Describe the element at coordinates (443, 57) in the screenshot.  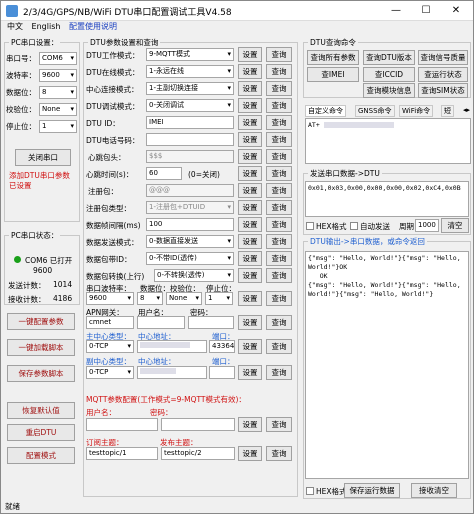
I see `query-signal-button: 查询信号质量` at that location.